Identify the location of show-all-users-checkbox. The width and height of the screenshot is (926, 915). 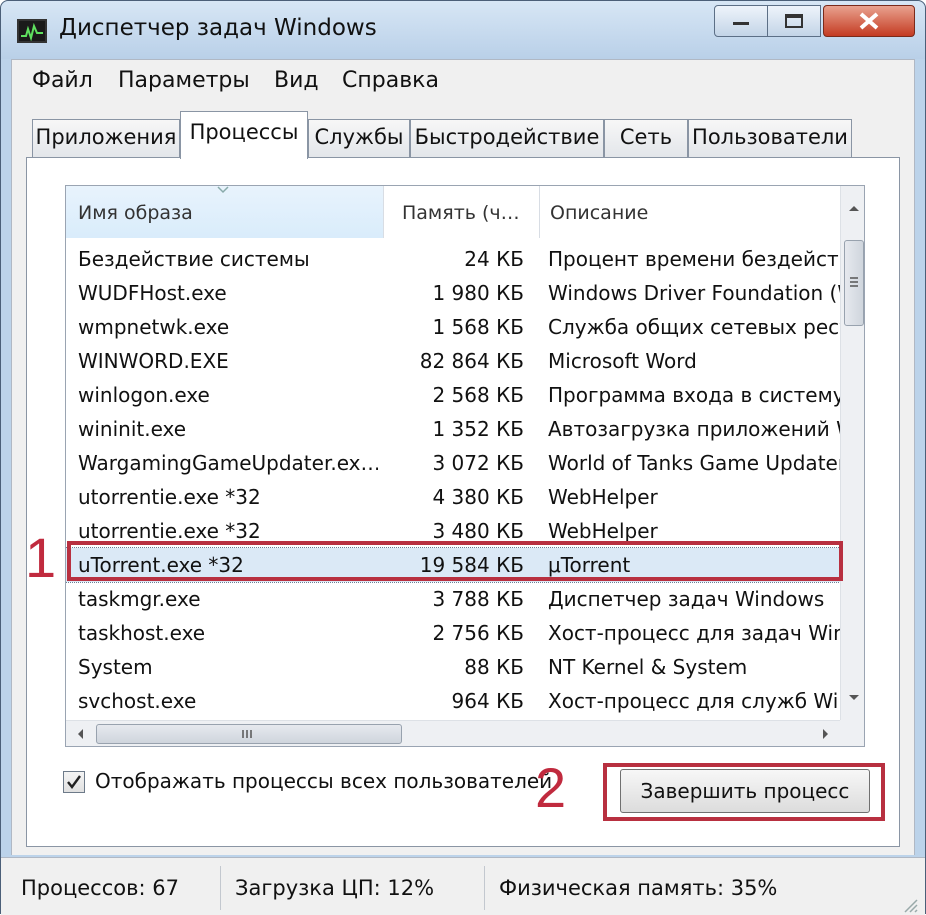
(74, 782).